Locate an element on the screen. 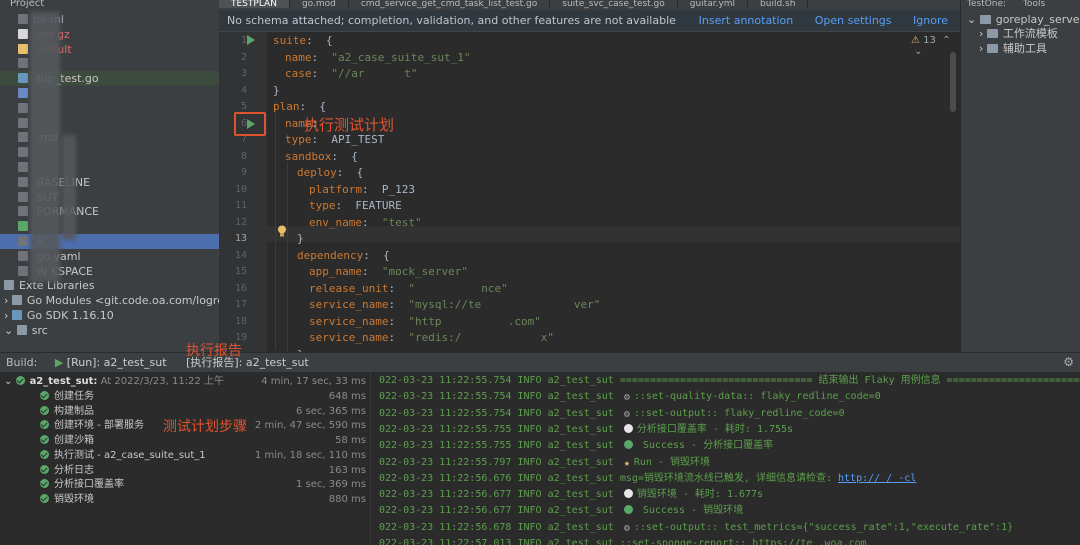 The height and width of the screenshot is (545, 1080). tab-testone: TestOne: is located at coordinates (986, 4).